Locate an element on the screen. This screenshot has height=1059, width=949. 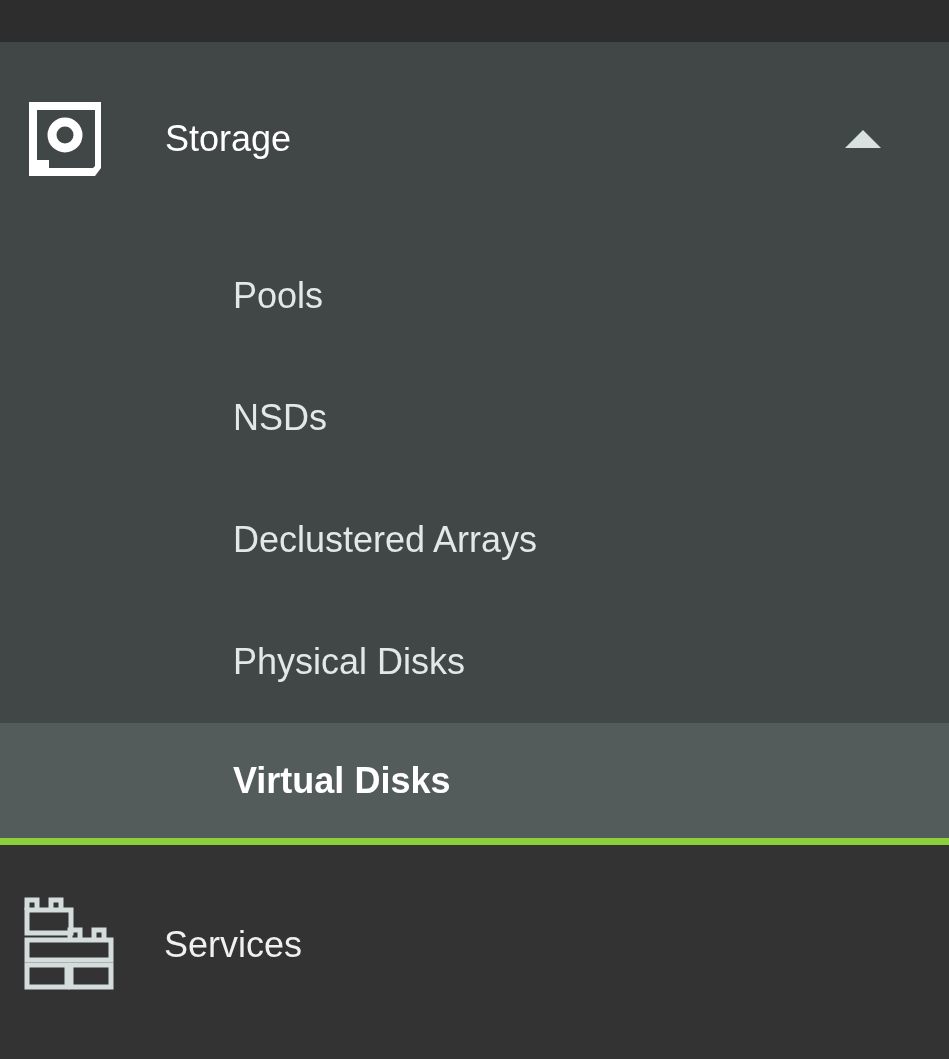
nav-section-label: Storage is located at coordinates (229, 138).